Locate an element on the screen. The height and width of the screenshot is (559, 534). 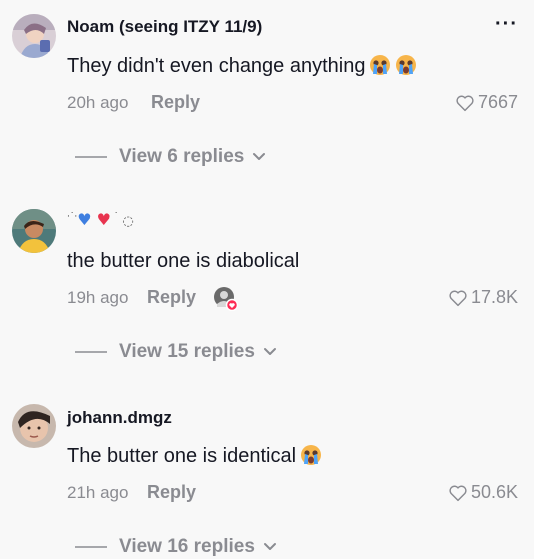
like-count: 17.8K is located at coordinates (494, 297).